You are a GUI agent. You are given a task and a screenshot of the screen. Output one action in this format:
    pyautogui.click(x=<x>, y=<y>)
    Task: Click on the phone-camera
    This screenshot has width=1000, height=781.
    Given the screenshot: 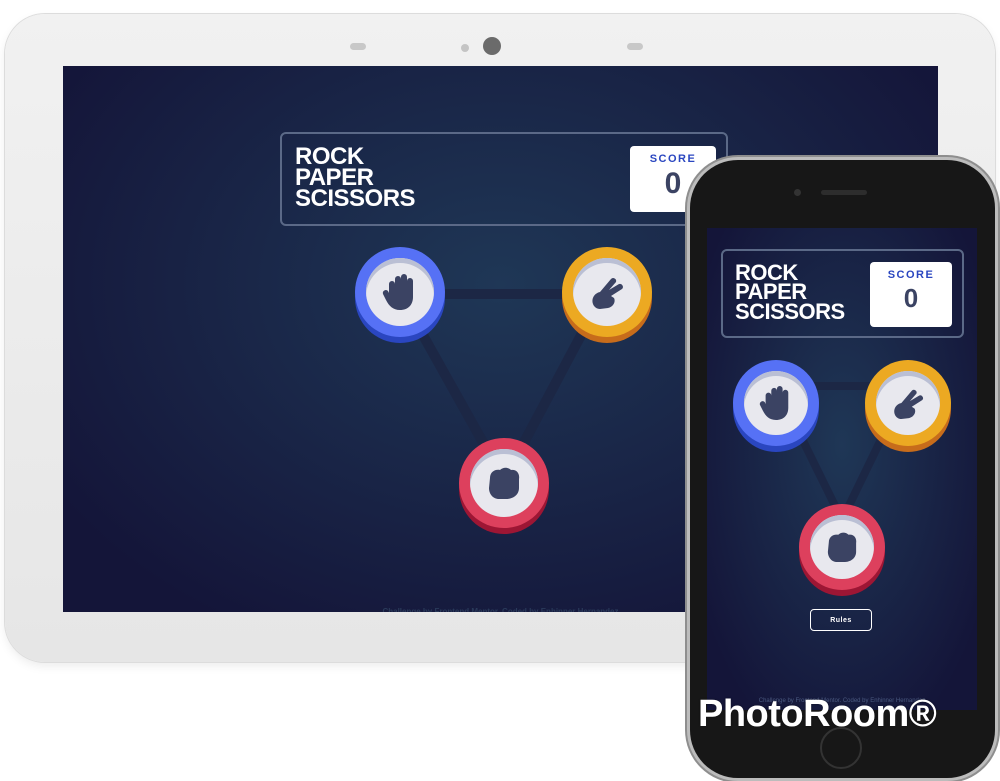 What is the action you would take?
    pyautogui.click(x=797, y=192)
    